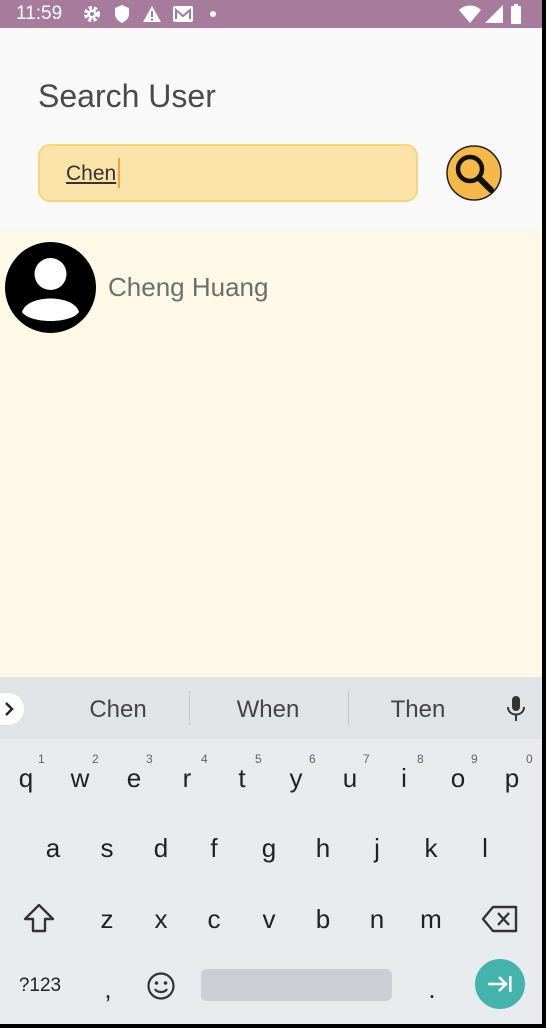 The width and height of the screenshot is (546, 1028). I want to click on dot-icon, so click(213, 14).